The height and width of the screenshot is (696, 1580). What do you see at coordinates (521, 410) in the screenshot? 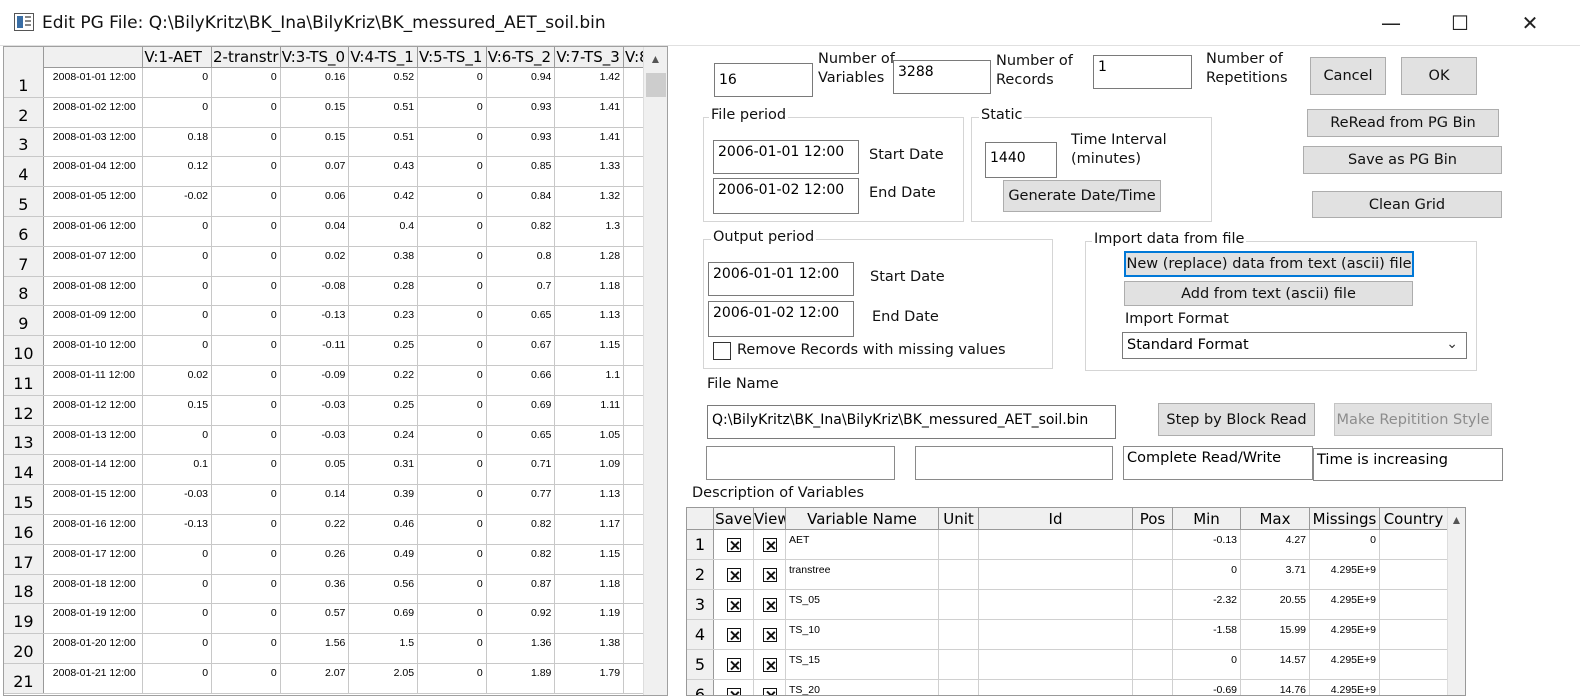
I see `value-cell: 0.69` at bounding box center [521, 410].